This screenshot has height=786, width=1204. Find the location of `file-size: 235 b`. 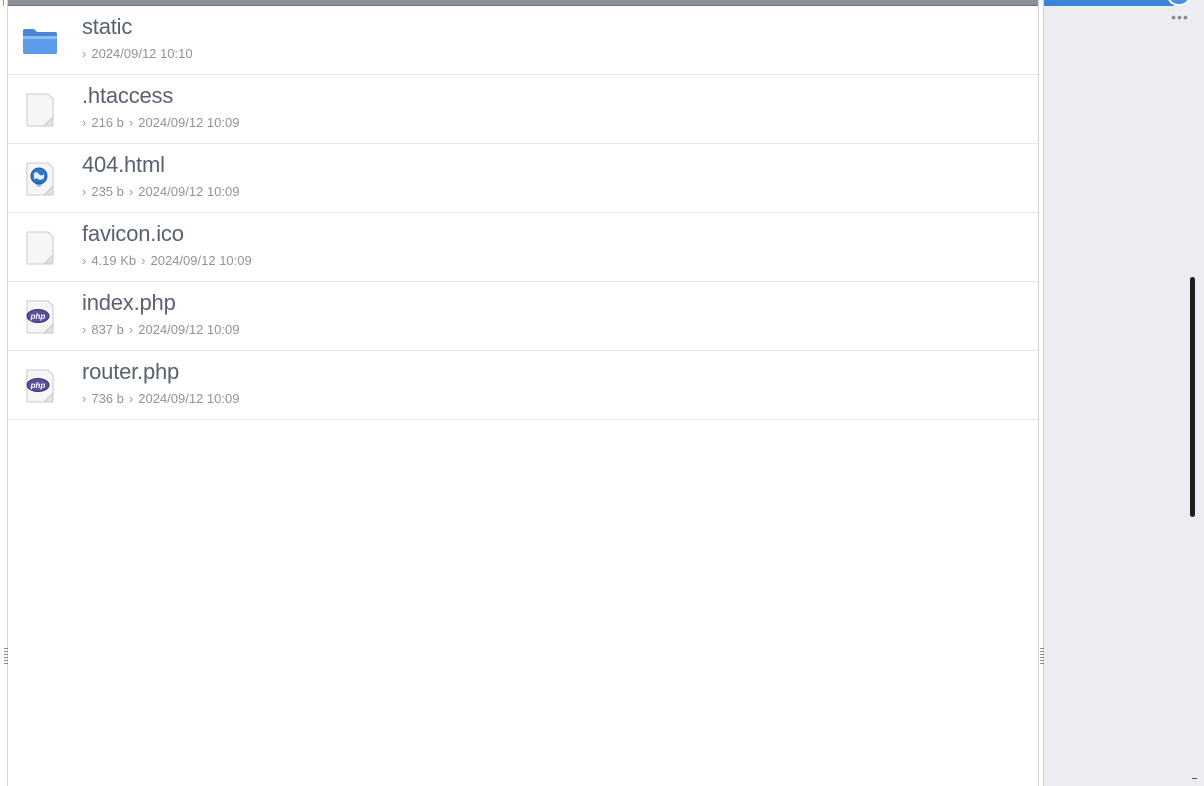

file-size: 235 b is located at coordinates (107, 191).